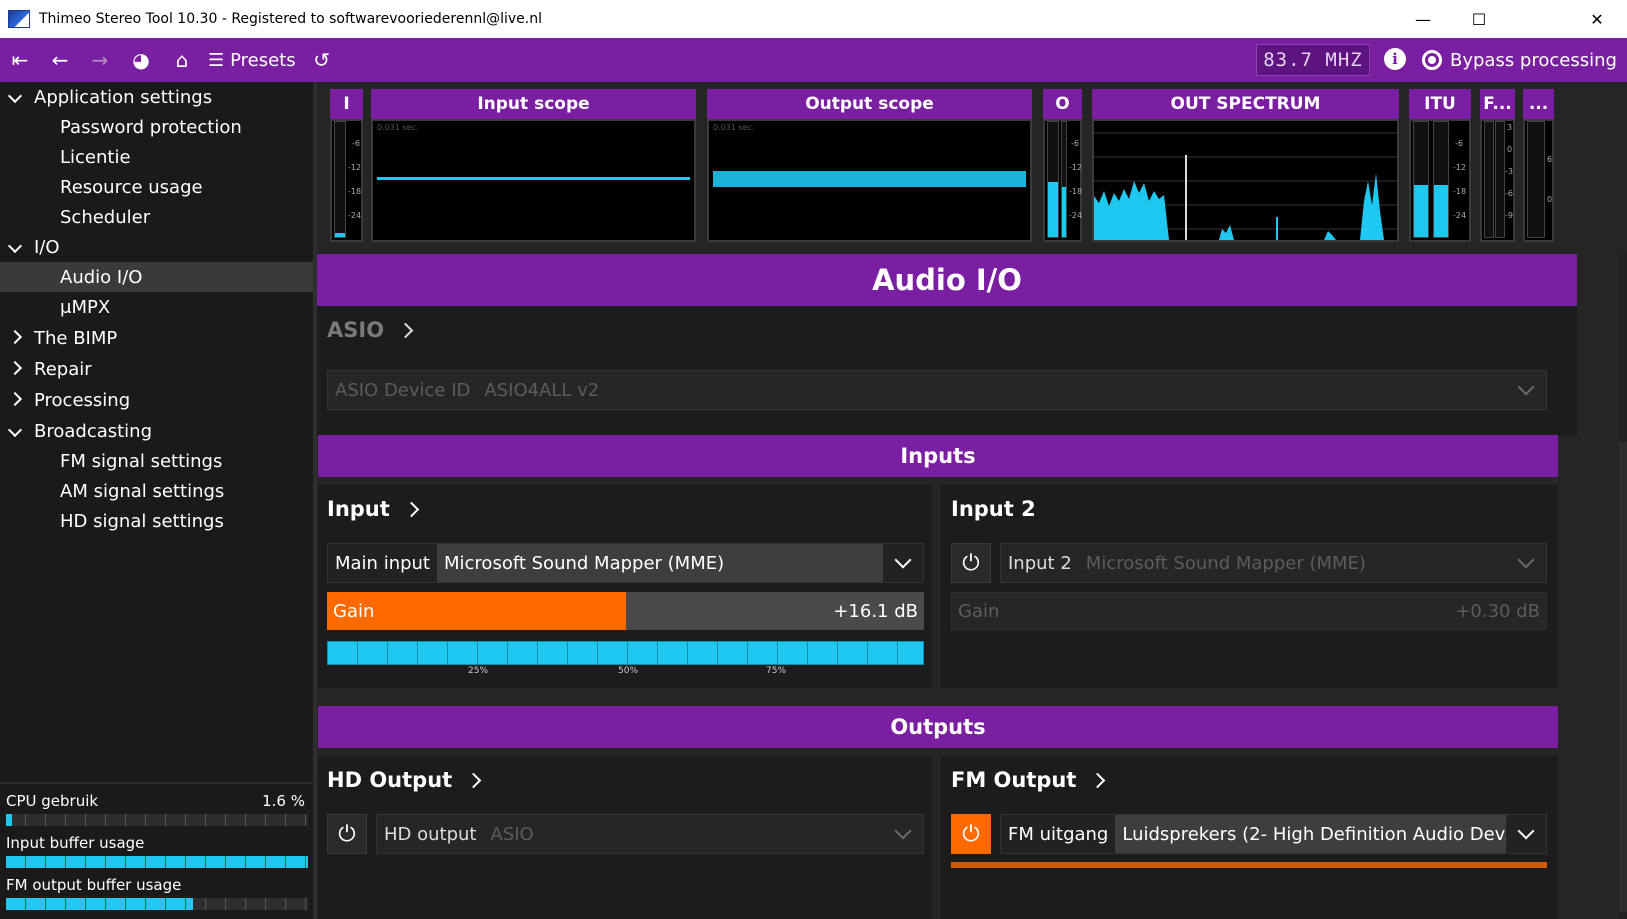 The image size is (1627, 919). Describe the element at coordinates (382, 563) in the screenshot. I see `main-input-label: Main input` at that location.